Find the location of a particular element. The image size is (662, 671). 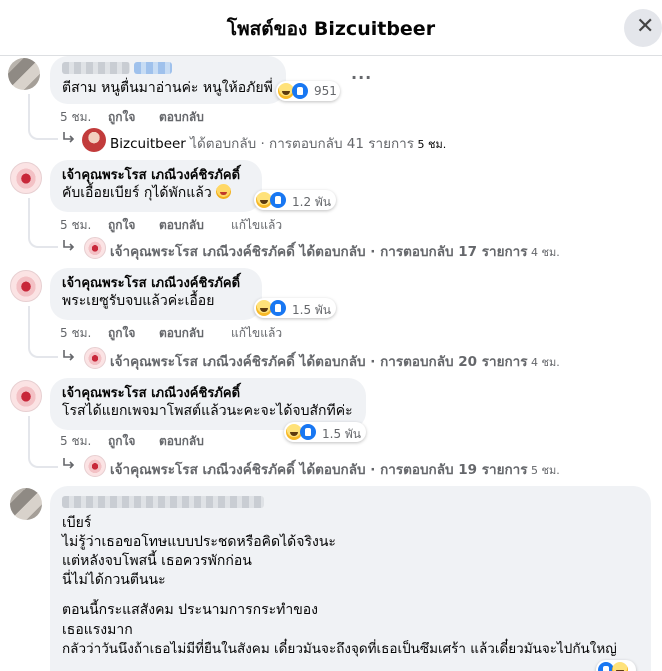

more-options-icon: ··· is located at coordinates (361, 77).